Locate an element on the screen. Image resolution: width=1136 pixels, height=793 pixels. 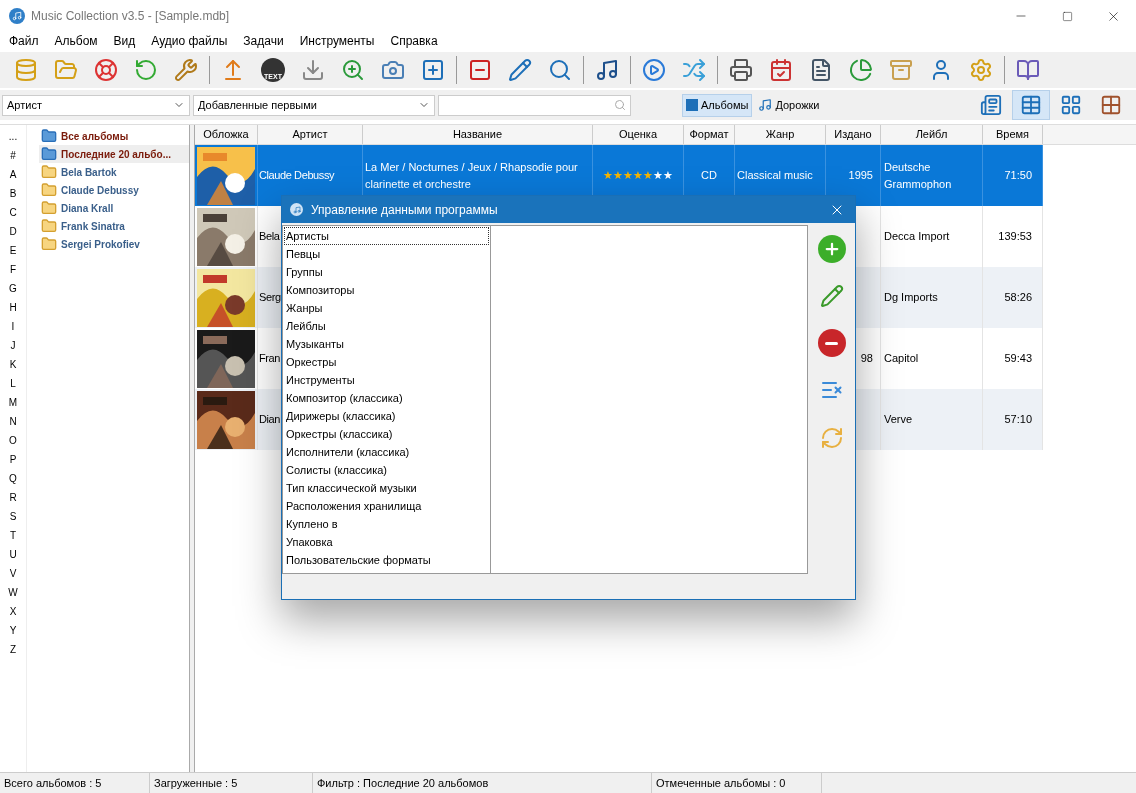
tree-item: Все альбомы is located at coordinates (114, 136).